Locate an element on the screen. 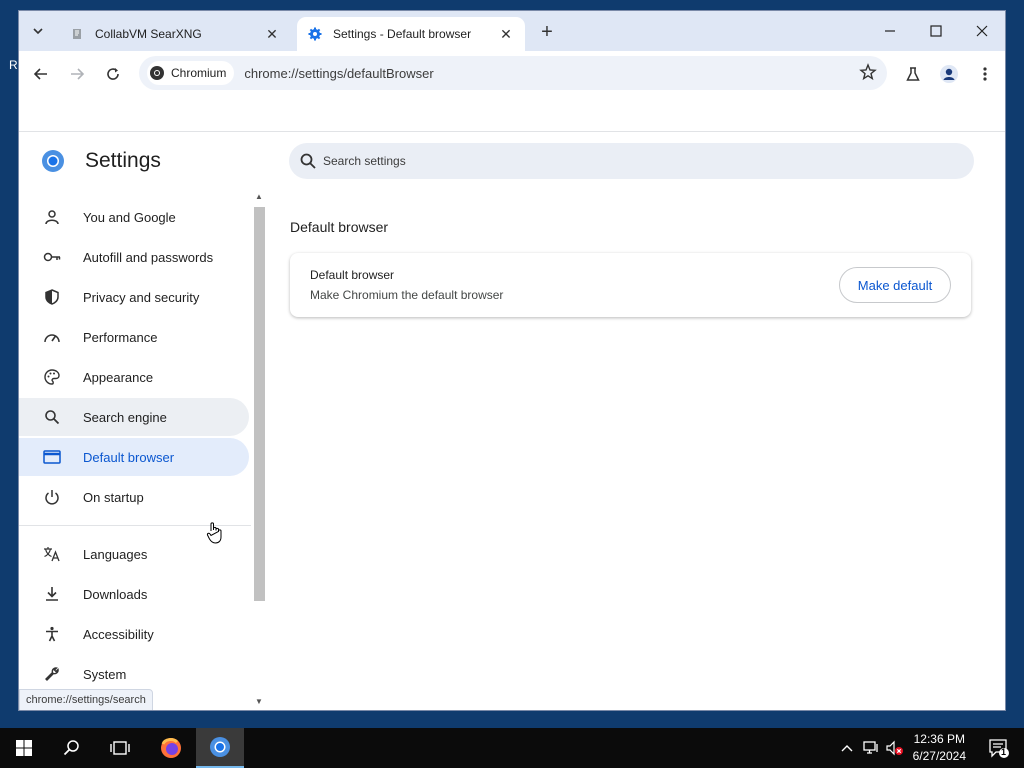 The height and width of the screenshot is (768, 1024). shield-icon is located at coordinates (52, 297).